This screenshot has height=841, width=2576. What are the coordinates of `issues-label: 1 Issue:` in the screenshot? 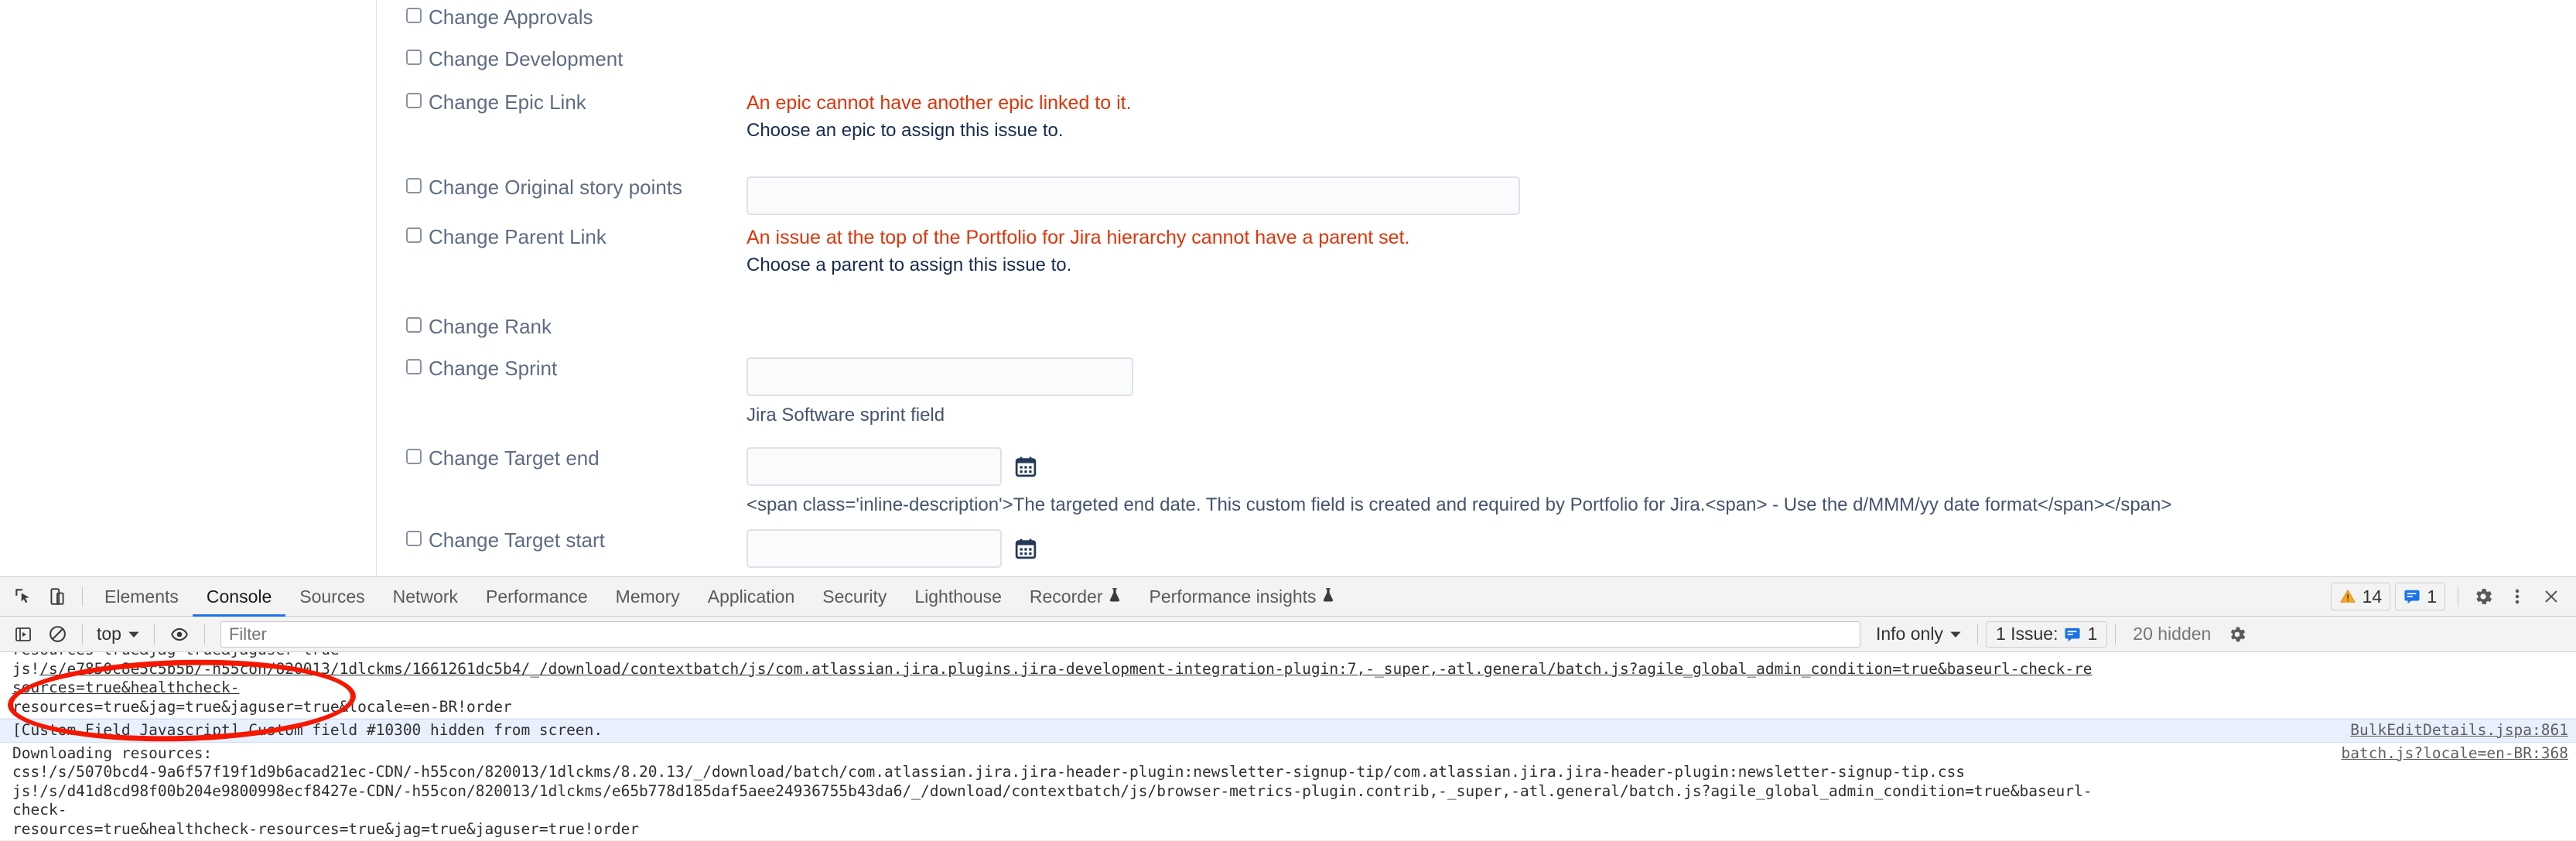 It's located at (2027, 634).